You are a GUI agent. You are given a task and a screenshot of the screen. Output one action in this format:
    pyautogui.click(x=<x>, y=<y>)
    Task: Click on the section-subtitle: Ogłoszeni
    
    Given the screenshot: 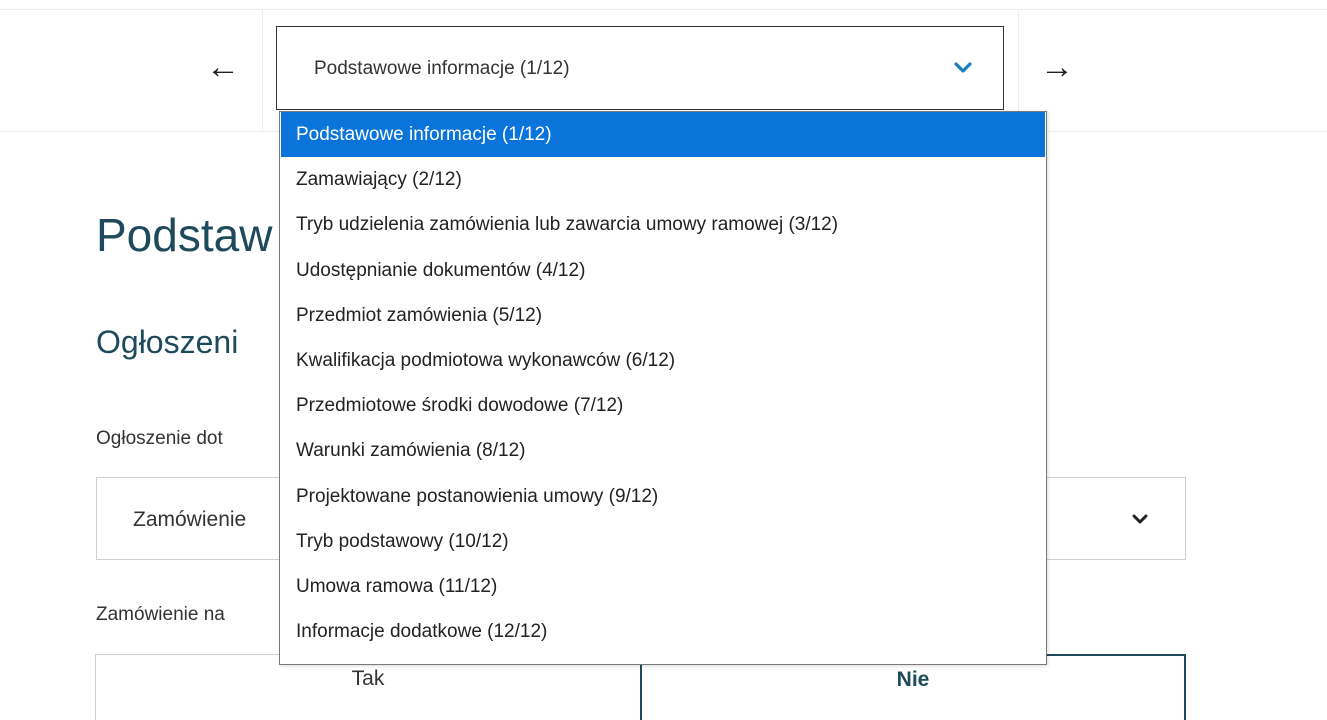 What is the action you would take?
    pyautogui.click(x=167, y=342)
    